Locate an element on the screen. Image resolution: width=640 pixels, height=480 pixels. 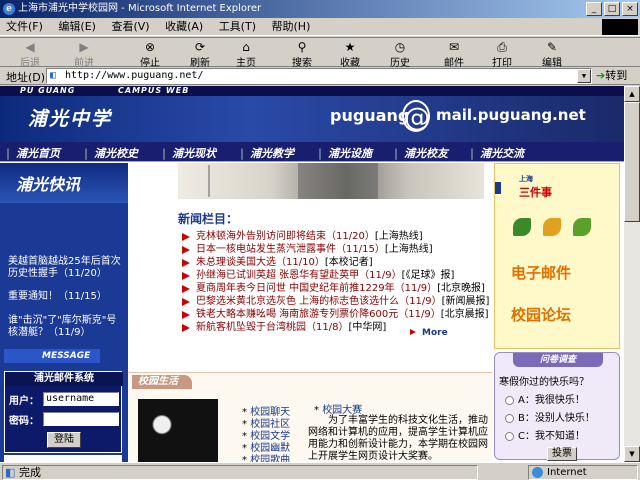
nav-home: 浦光首页 is located at coordinates (33, 153).